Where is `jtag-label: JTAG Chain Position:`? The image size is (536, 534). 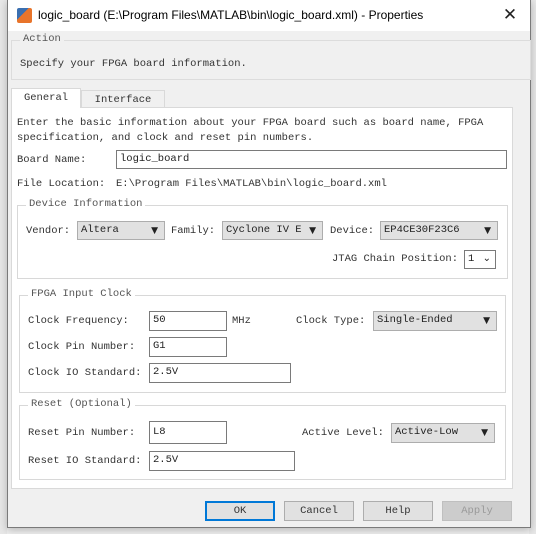 jtag-label: JTAG Chain Position: is located at coordinates (395, 259).